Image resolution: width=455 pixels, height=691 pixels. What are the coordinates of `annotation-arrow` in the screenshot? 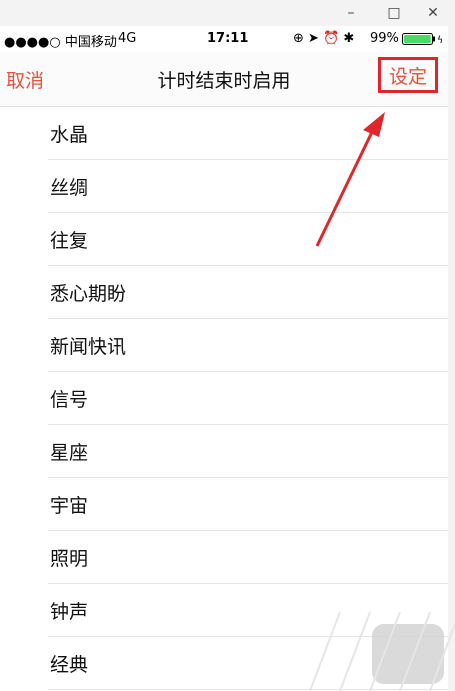 It's located at (350, 179).